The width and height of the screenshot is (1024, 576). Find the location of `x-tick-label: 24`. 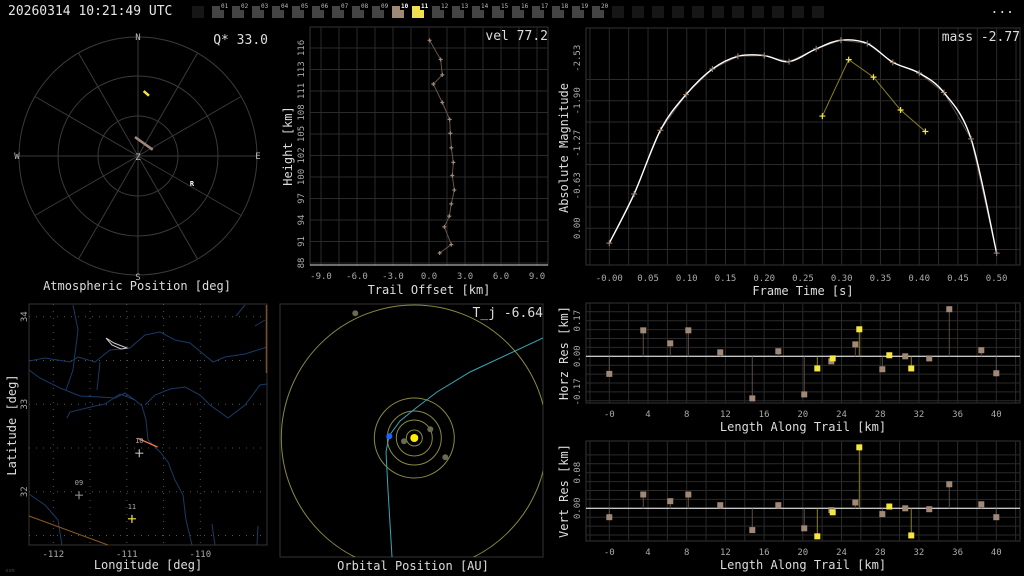

x-tick-label: 24 is located at coordinates (841, 553).